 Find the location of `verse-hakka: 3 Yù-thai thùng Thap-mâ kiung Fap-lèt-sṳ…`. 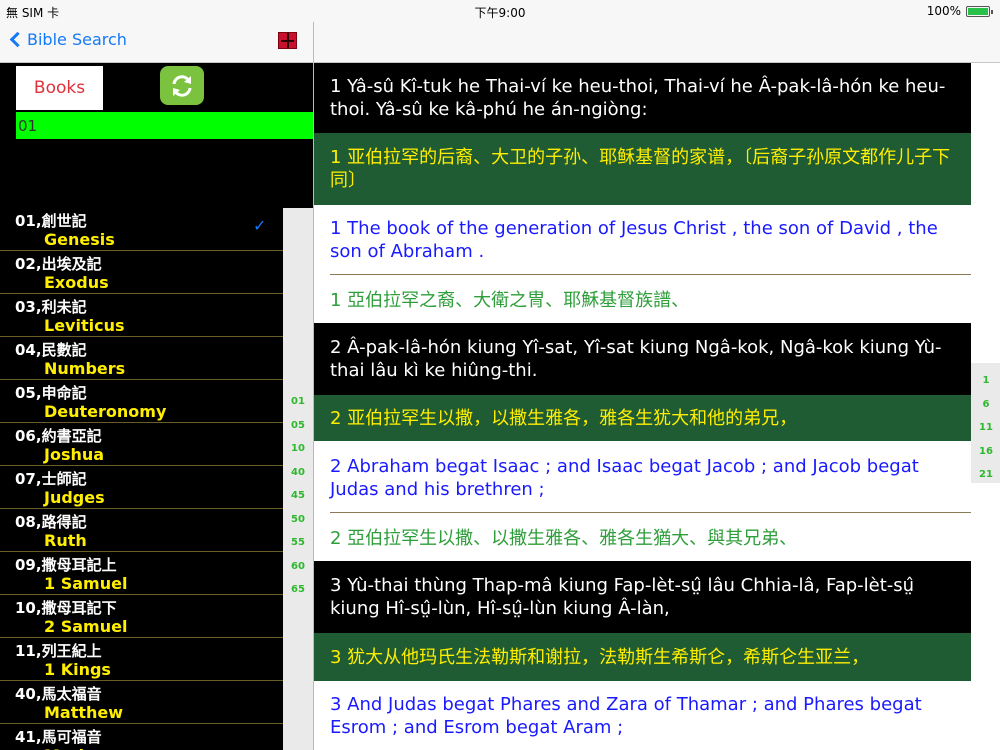

verse-hakka: 3 Yù-thai thùng Thap-mâ kiung Fap-lèt-sṳ… is located at coordinates (642, 597).